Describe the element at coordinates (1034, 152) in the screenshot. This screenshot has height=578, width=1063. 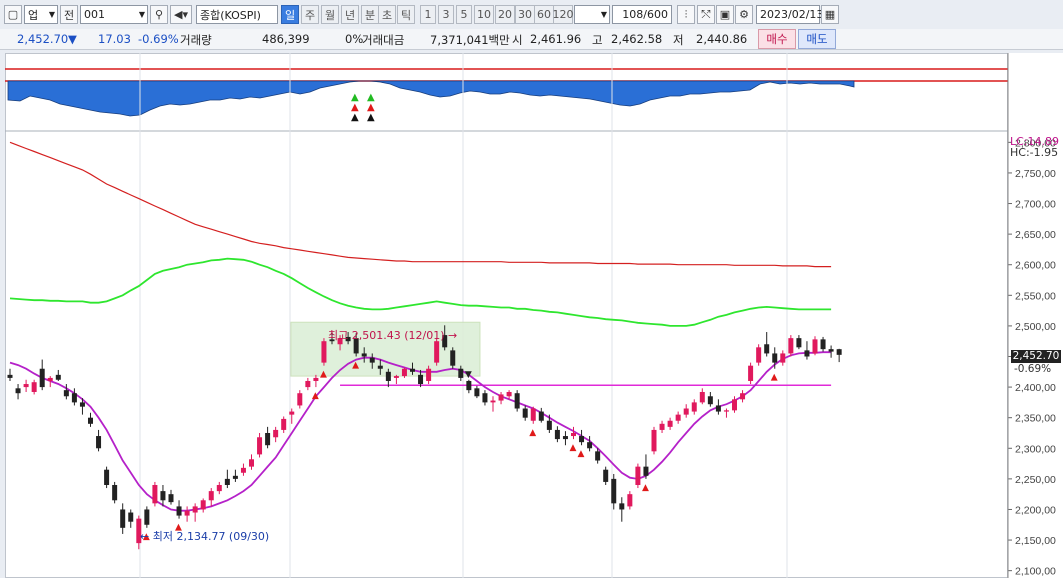
I see `hc-label: HC:-1.95` at that location.